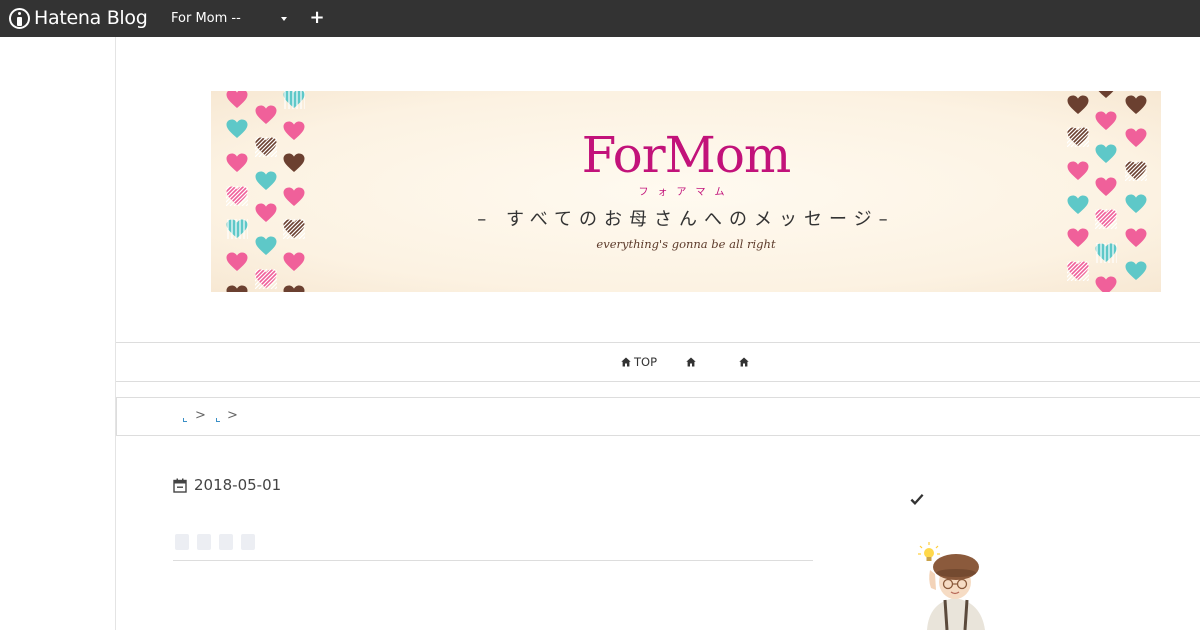  I want to click on banner-subtitle: – すべてのお母さんへのメッセージ–, so click(686, 219).